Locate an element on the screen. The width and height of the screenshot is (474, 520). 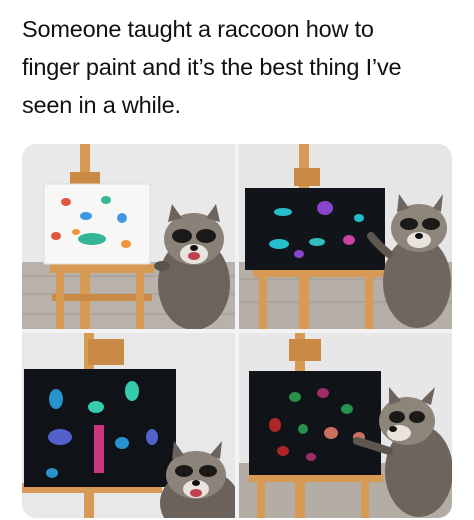
caption-line-1: Someone taught a raccoon how to is located at coordinates (198, 29).